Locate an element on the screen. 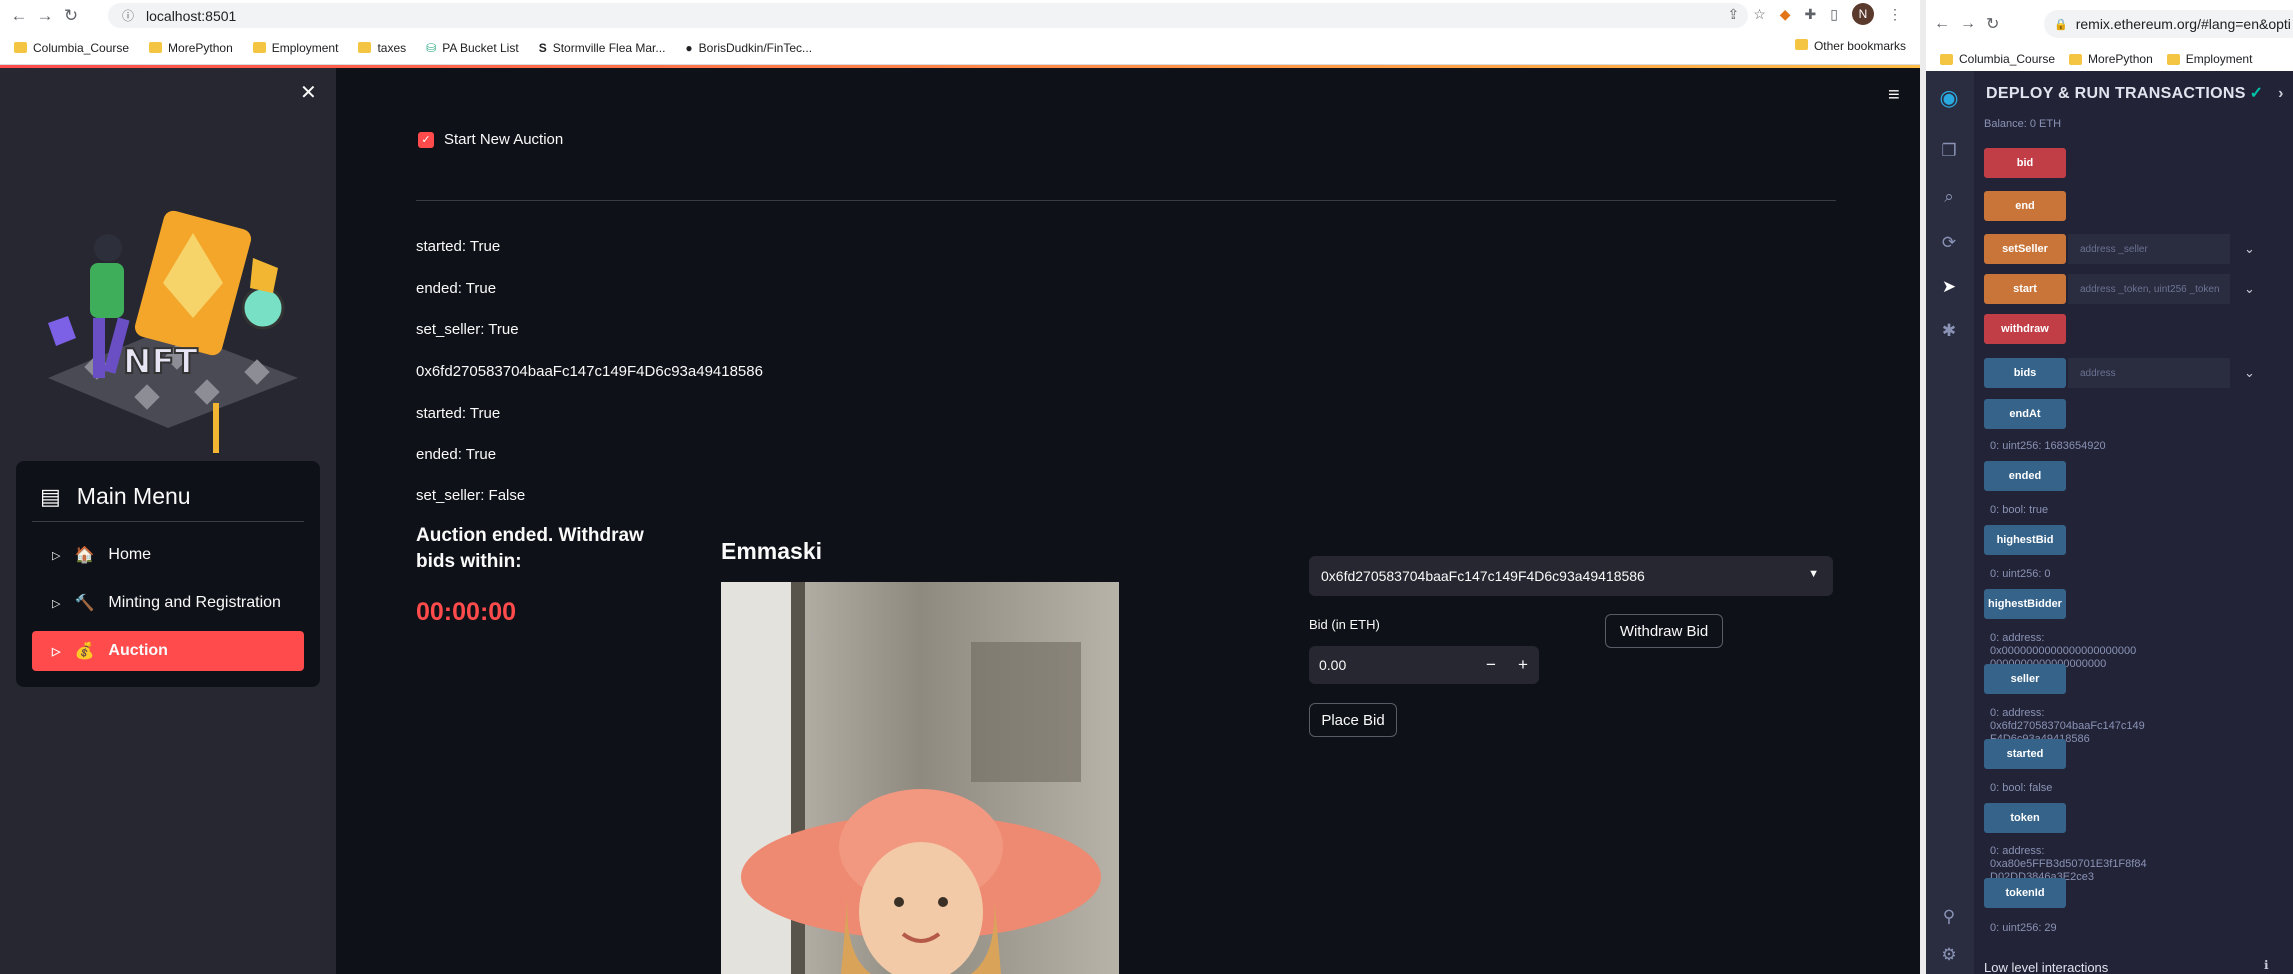 The image size is (2293, 974). svg-text: NFT is located at coordinates (161, 362).